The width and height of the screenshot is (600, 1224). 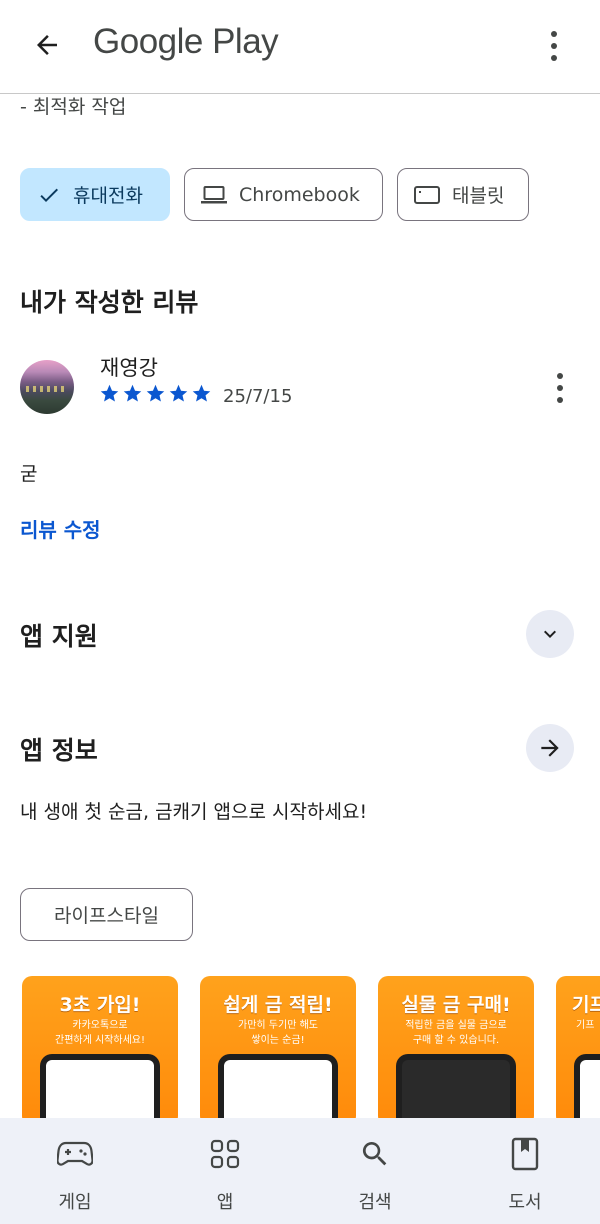 I want to click on nav-search-label: 검색, so click(x=375, y=1202).